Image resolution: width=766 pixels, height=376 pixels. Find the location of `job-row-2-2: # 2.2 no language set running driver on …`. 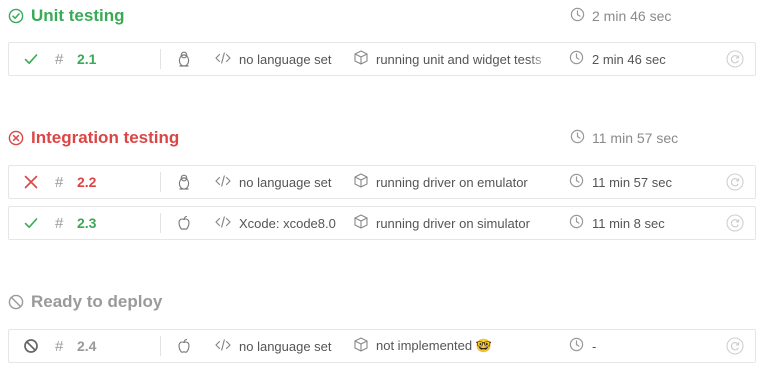

job-row-2-2: # 2.2 no language set running driver on … is located at coordinates (382, 182).